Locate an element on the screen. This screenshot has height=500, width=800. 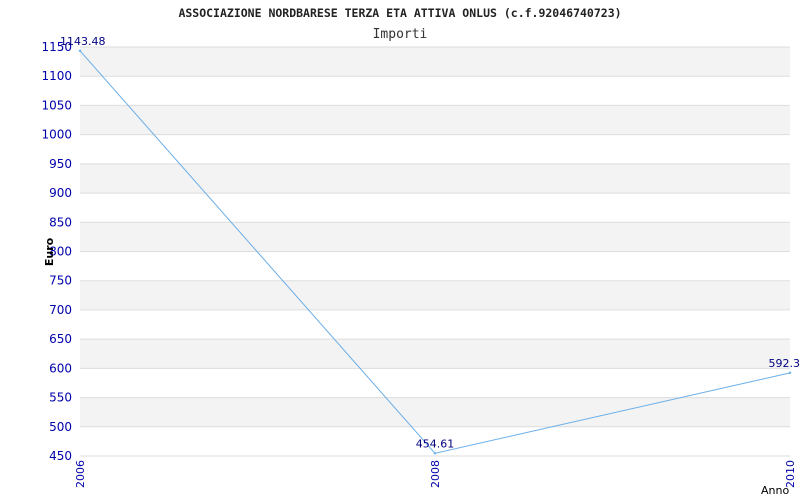
y-tick-label: 950 is located at coordinates (60, 164).